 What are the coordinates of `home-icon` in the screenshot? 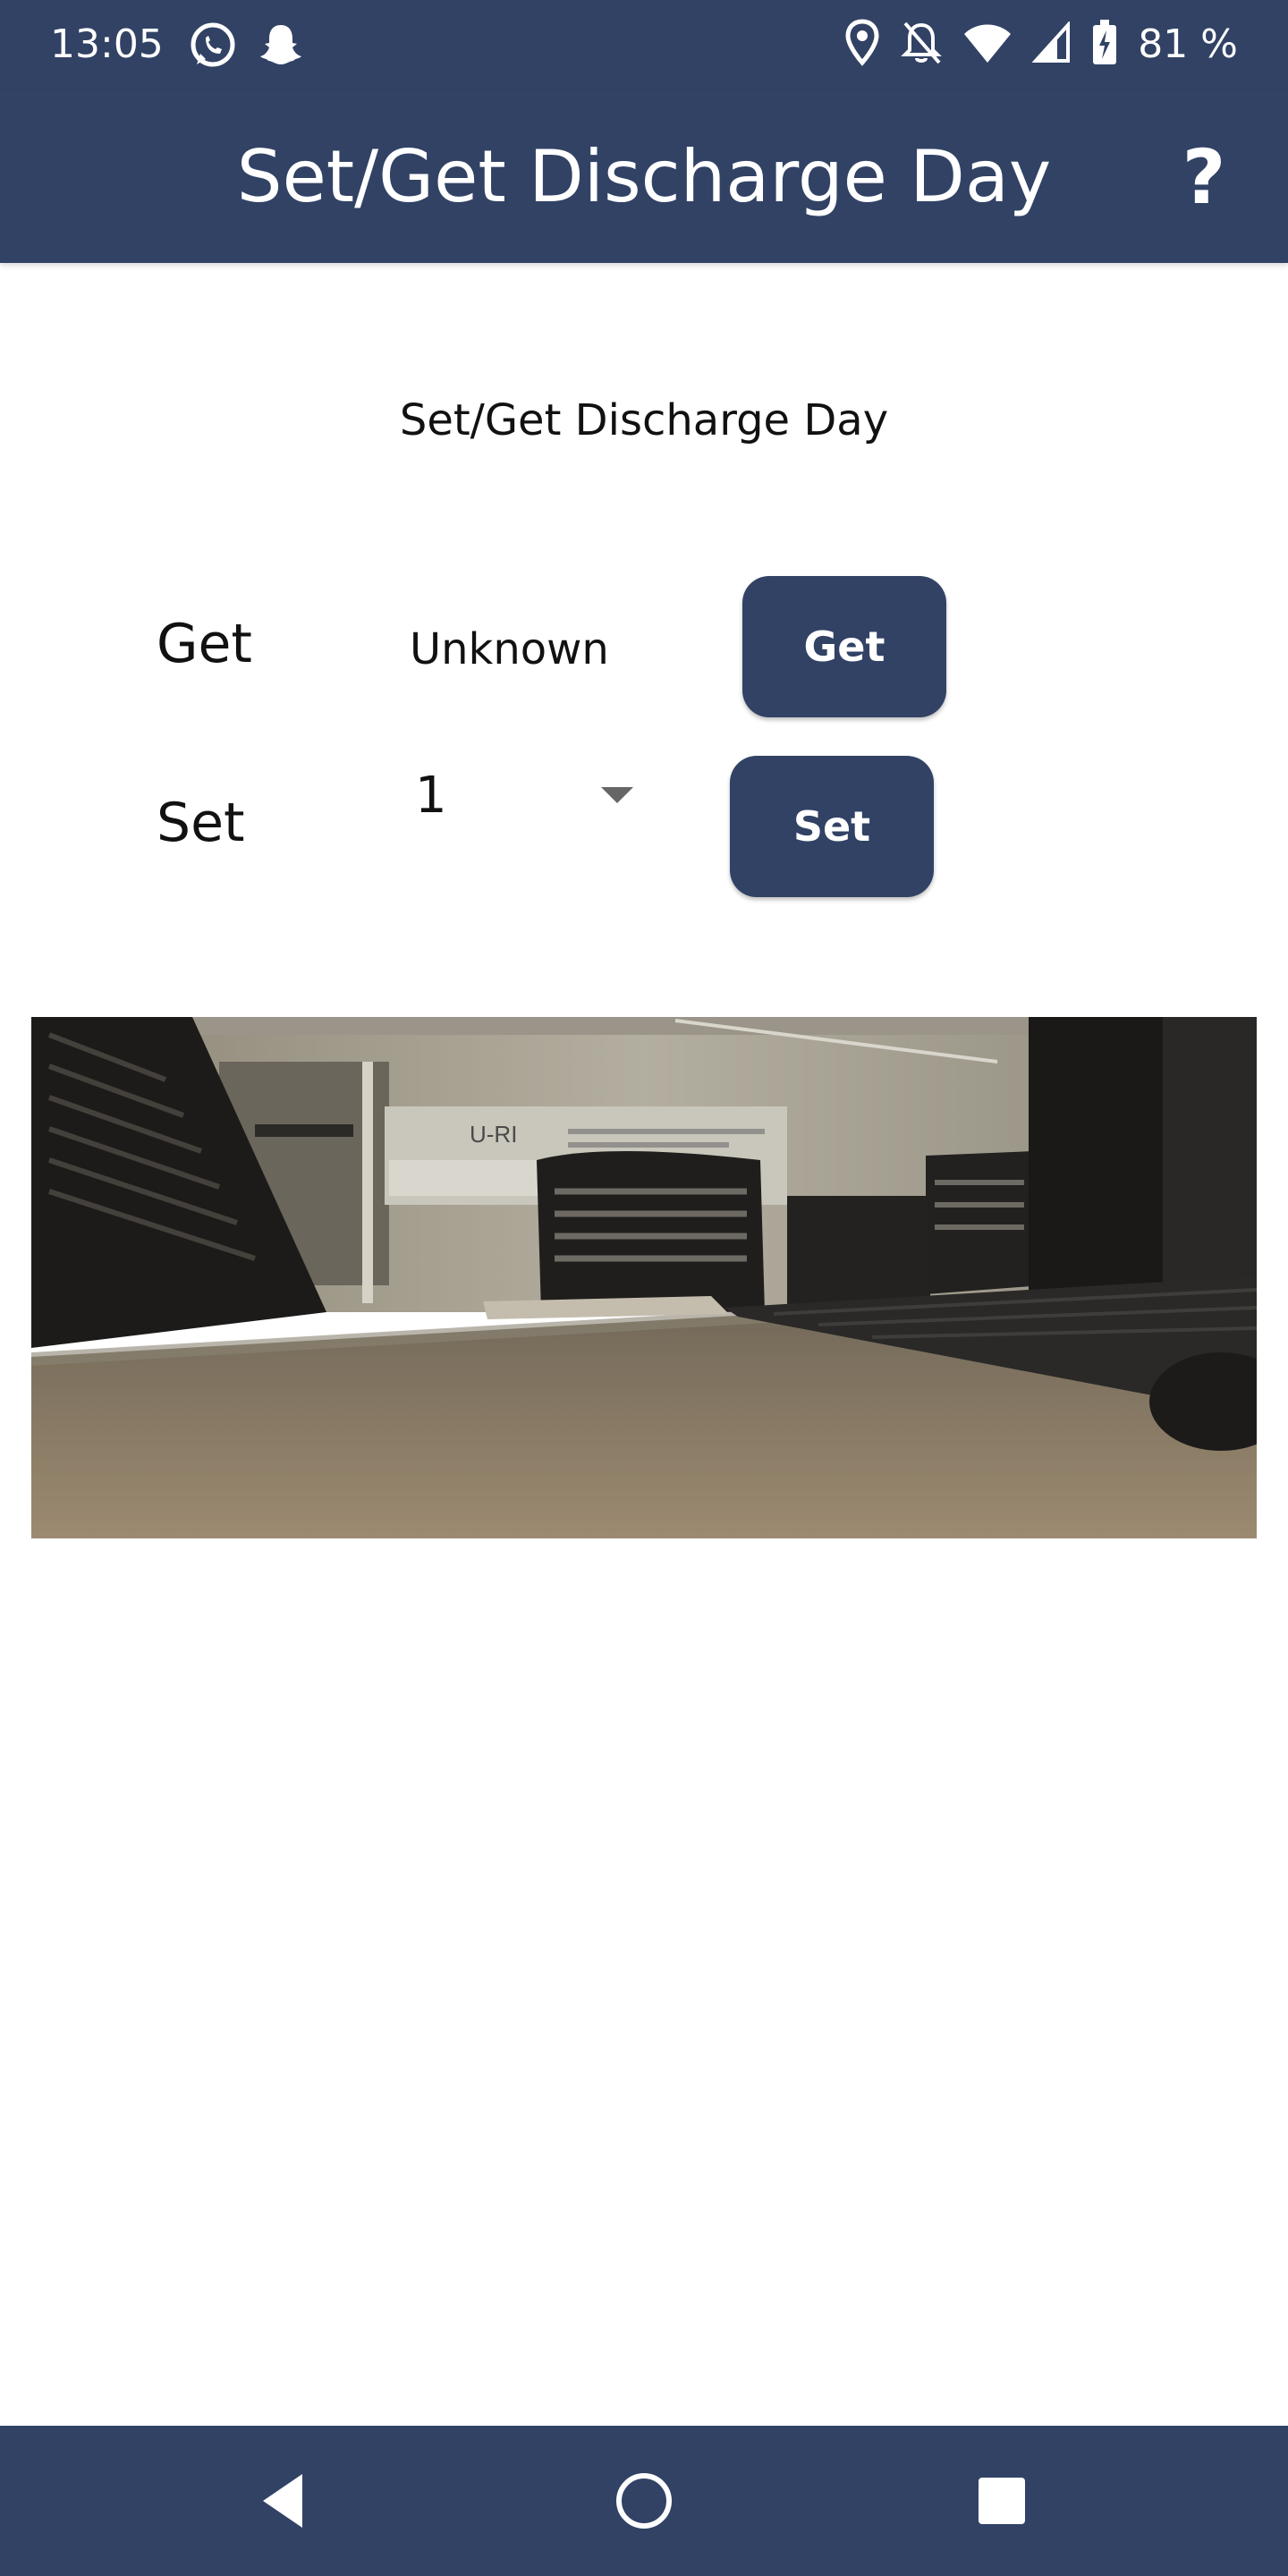 It's located at (644, 2501).